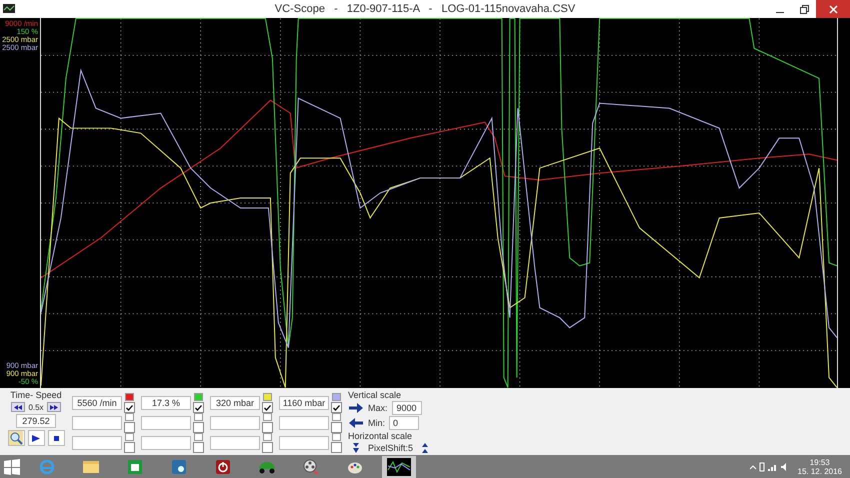 This screenshot has height=478, width=850. What do you see at coordinates (311, 466) in the screenshot?
I see `film-reel-icon` at bounding box center [311, 466].